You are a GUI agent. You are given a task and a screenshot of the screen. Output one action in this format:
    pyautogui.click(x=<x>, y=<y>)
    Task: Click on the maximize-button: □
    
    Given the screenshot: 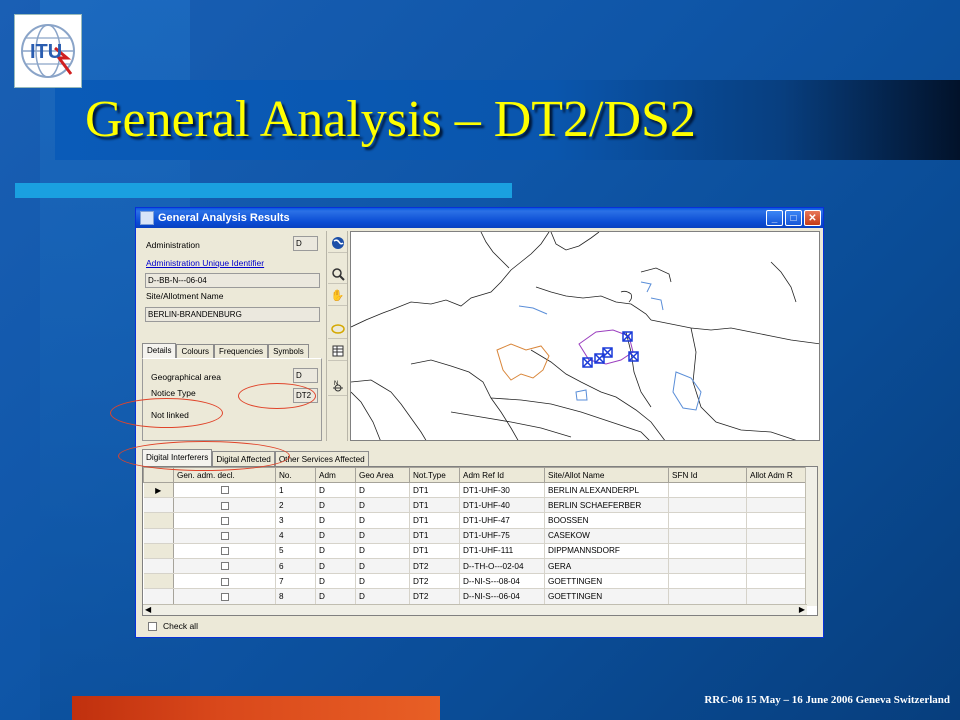 What is the action you would take?
    pyautogui.click(x=793, y=218)
    